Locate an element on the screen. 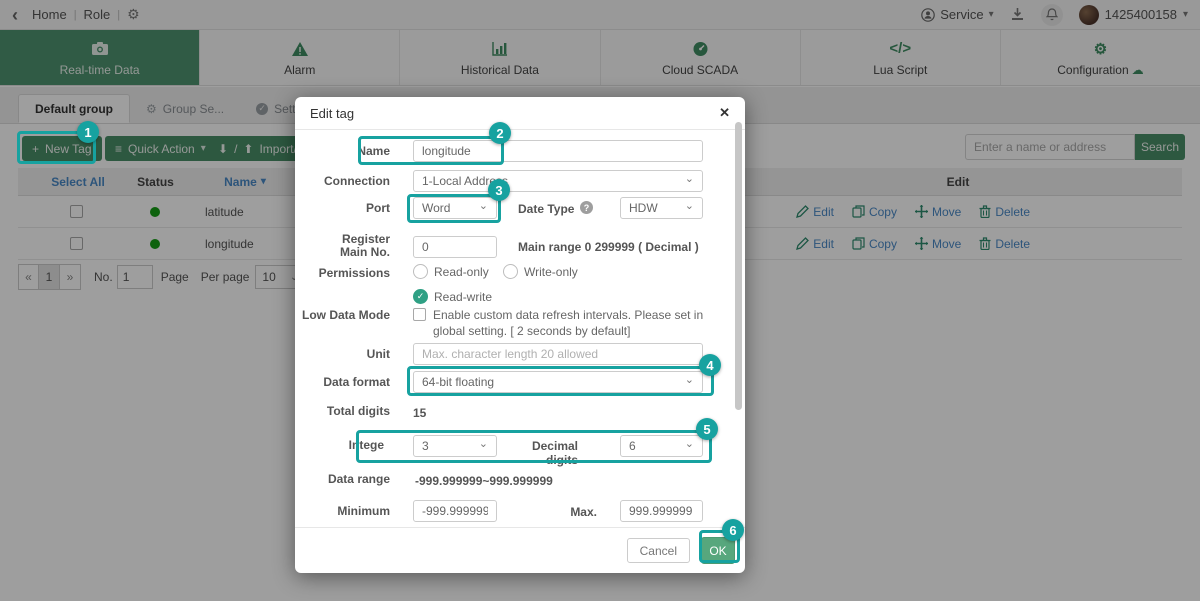 This screenshot has width=1200, height=601. cancel-button: Cancel is located at coordinates (658, 550).